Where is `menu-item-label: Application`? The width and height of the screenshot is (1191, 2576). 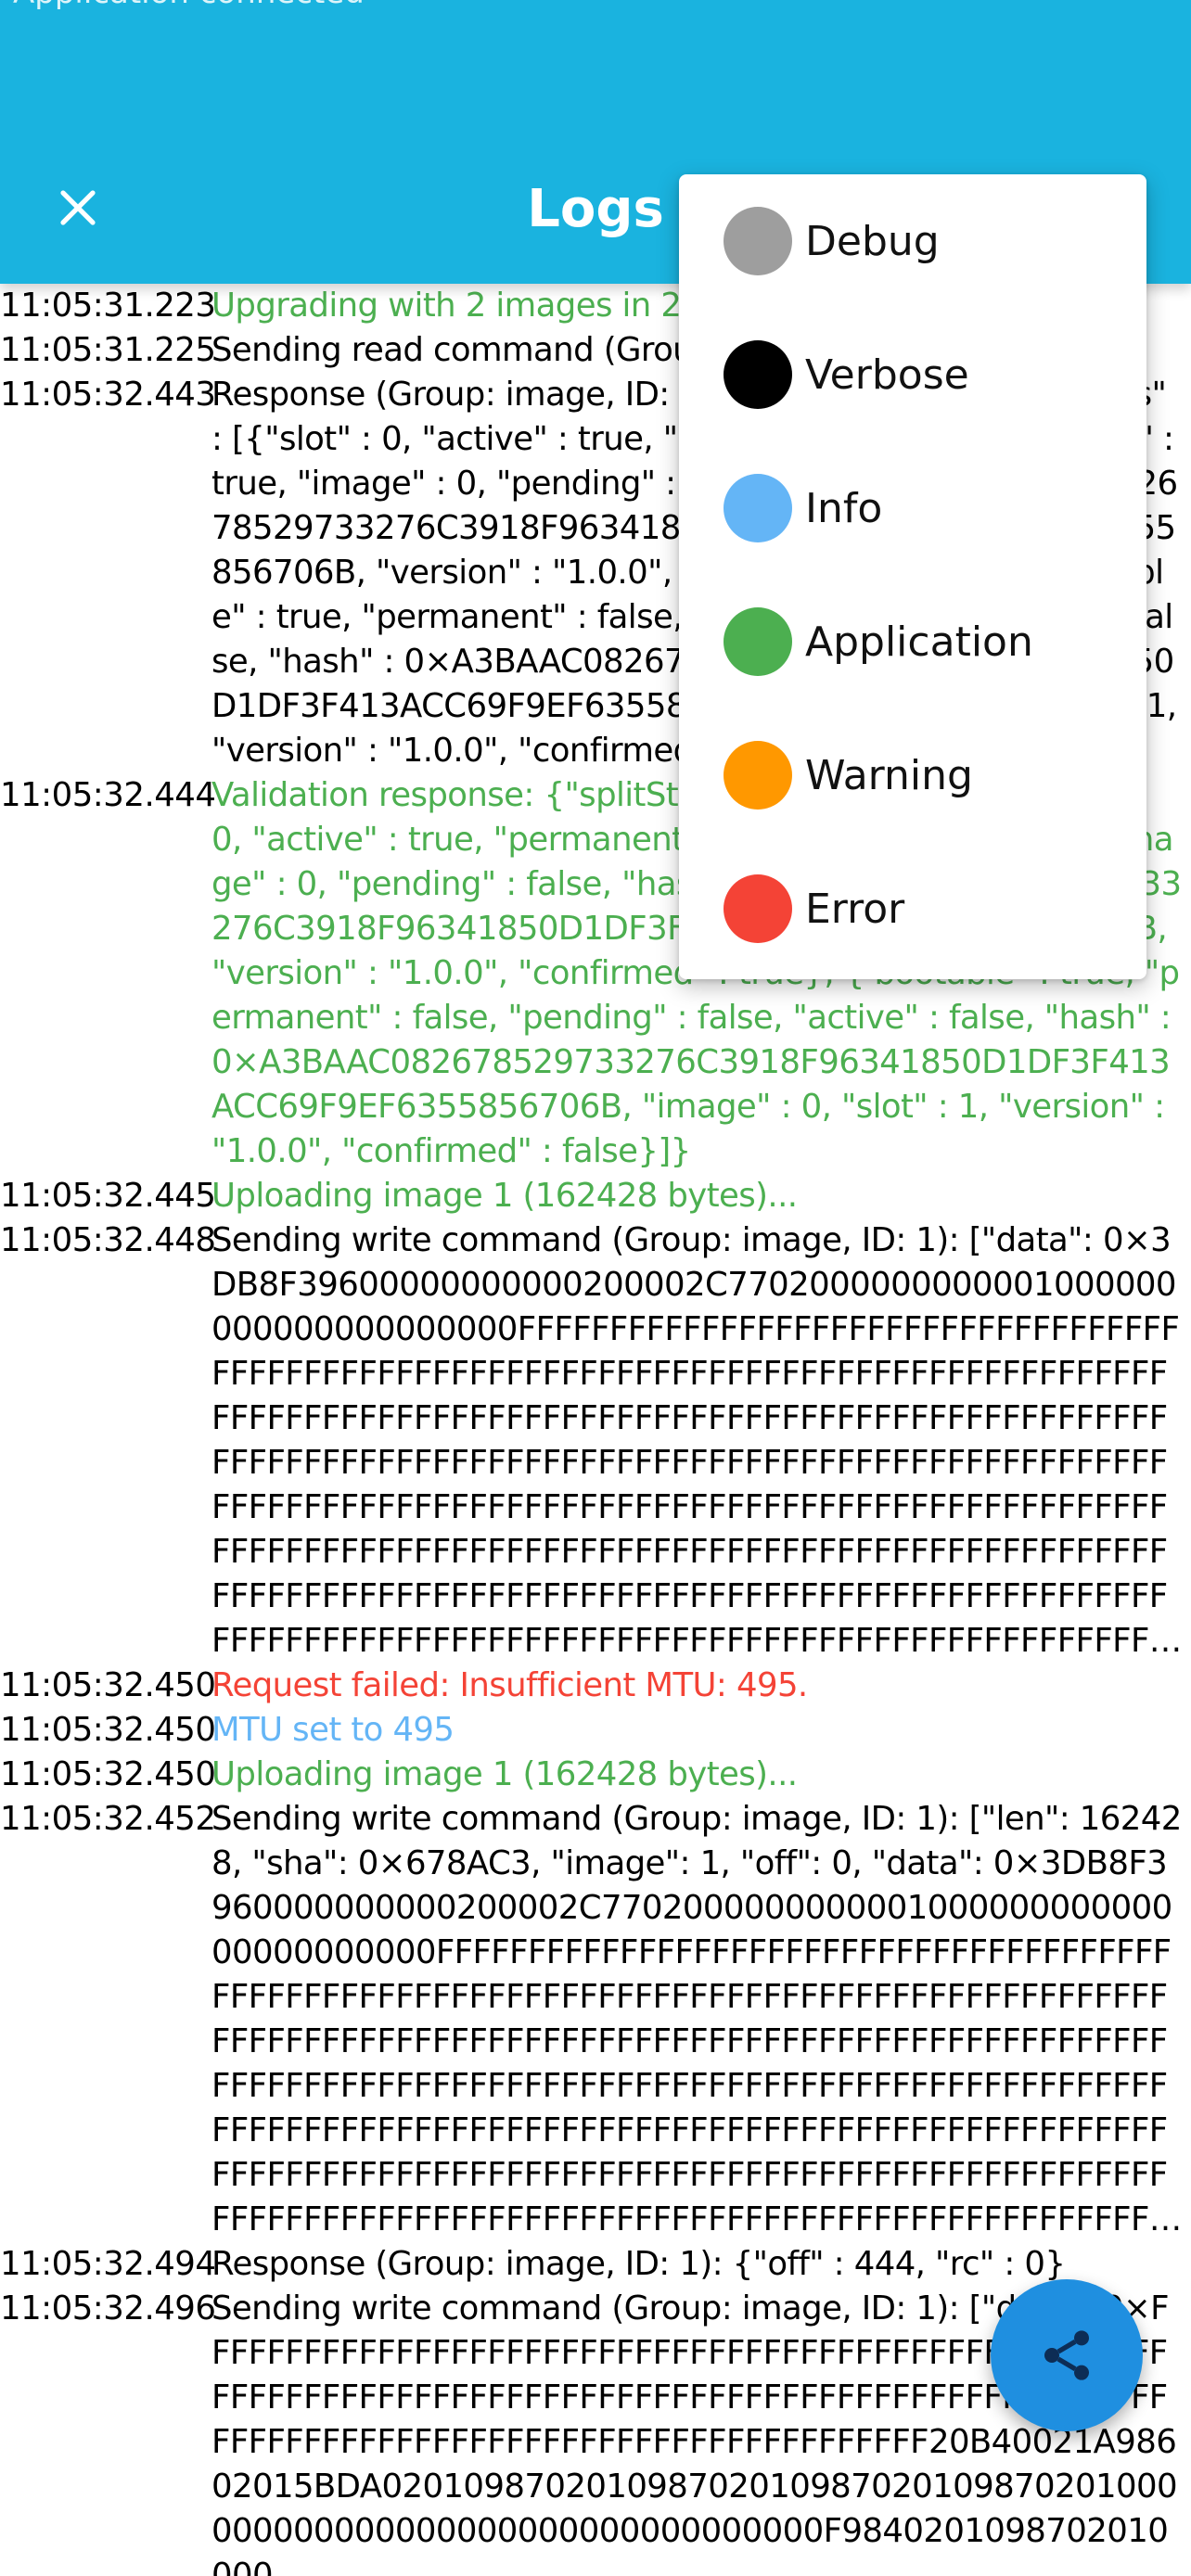
menu-item-label: Application is located at coordinates (919, 642).